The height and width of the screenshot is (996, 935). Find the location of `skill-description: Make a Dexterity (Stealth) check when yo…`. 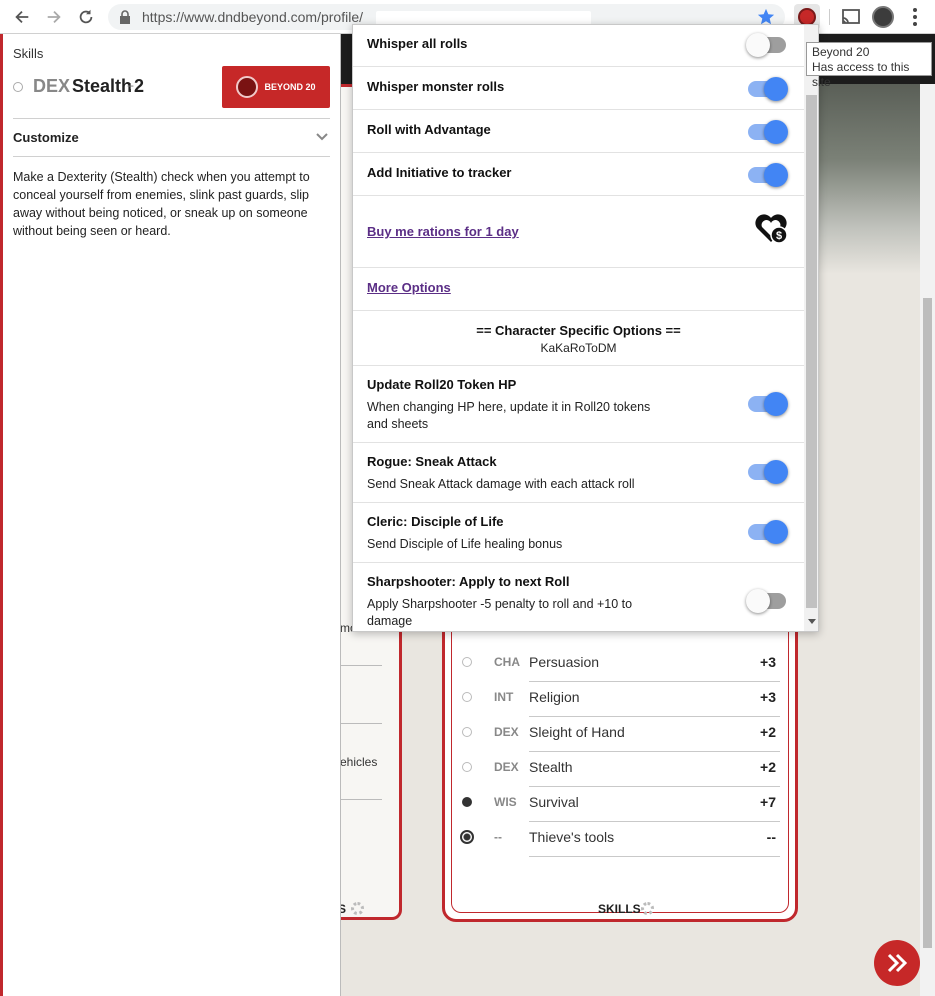

skill-description: Make a Dexterity (Stealth) check when yo… is located at coordinates (161, 204).